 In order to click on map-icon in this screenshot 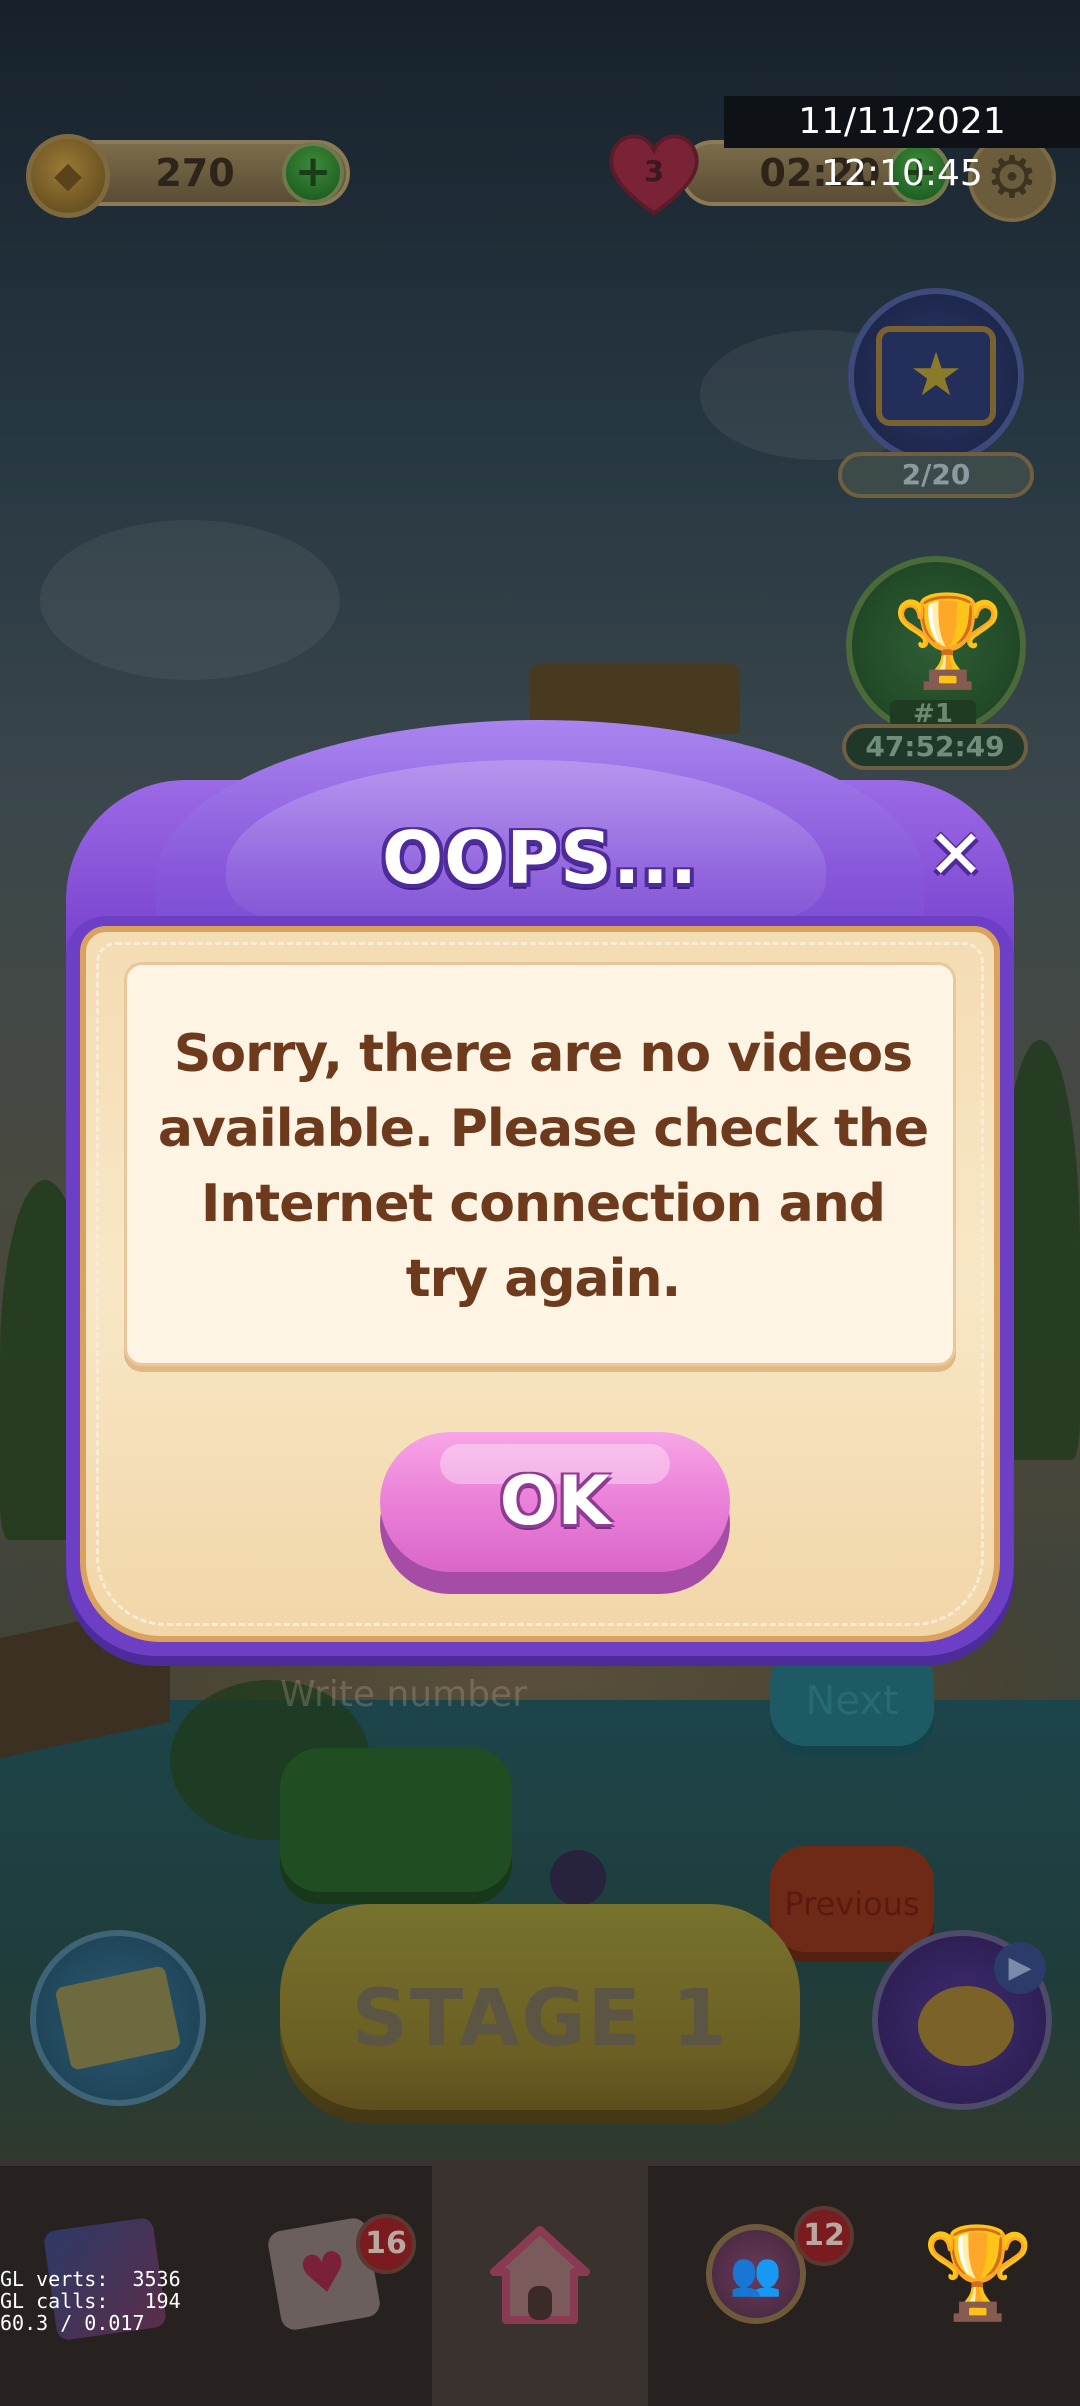, I will do `click(118, 2018)`.